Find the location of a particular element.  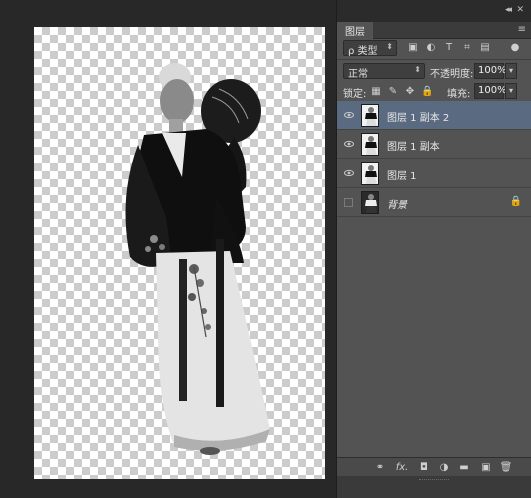

pixel-filter-icon: ▣ is located at coordinates (413, 48).